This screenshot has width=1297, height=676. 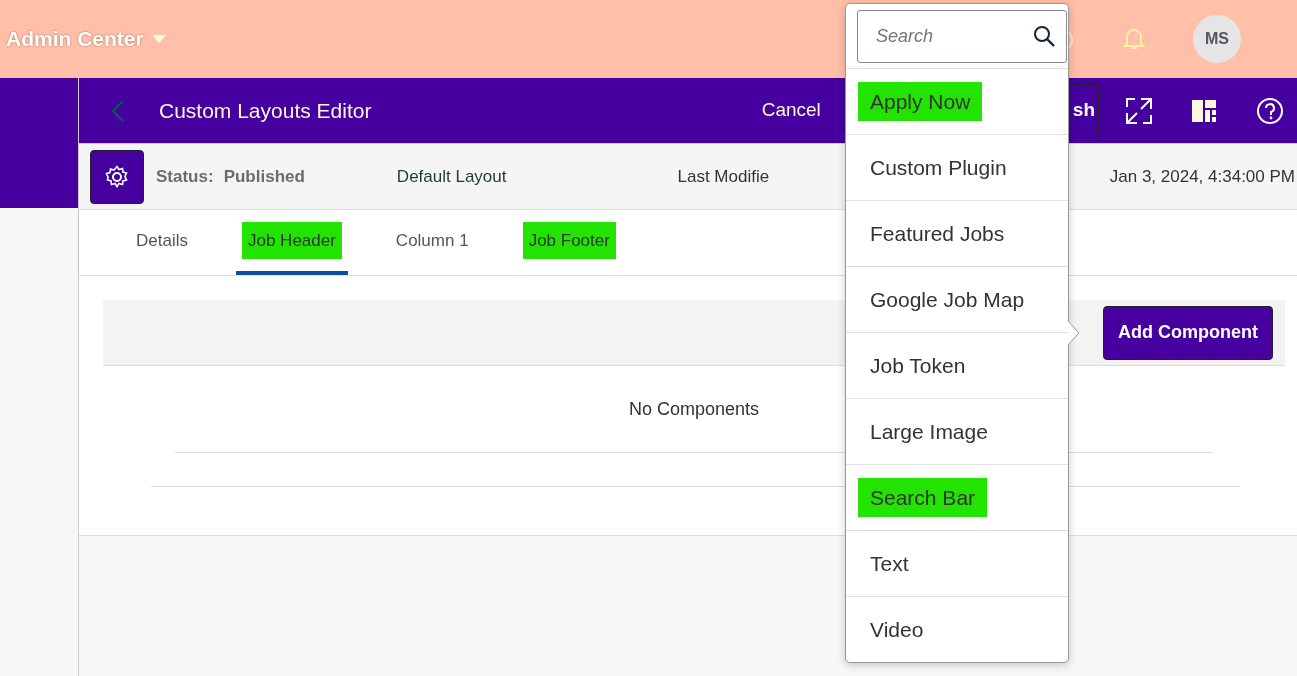 I want to click on publish-button: sh, so click(x=1084, y=110).